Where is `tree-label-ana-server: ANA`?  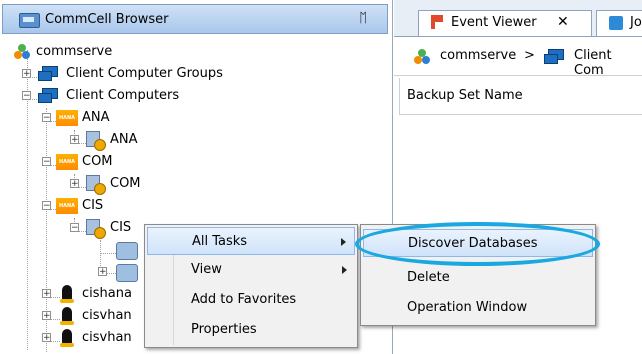
tree-label-ana-server: ANA is located at coordinates (124, 139).